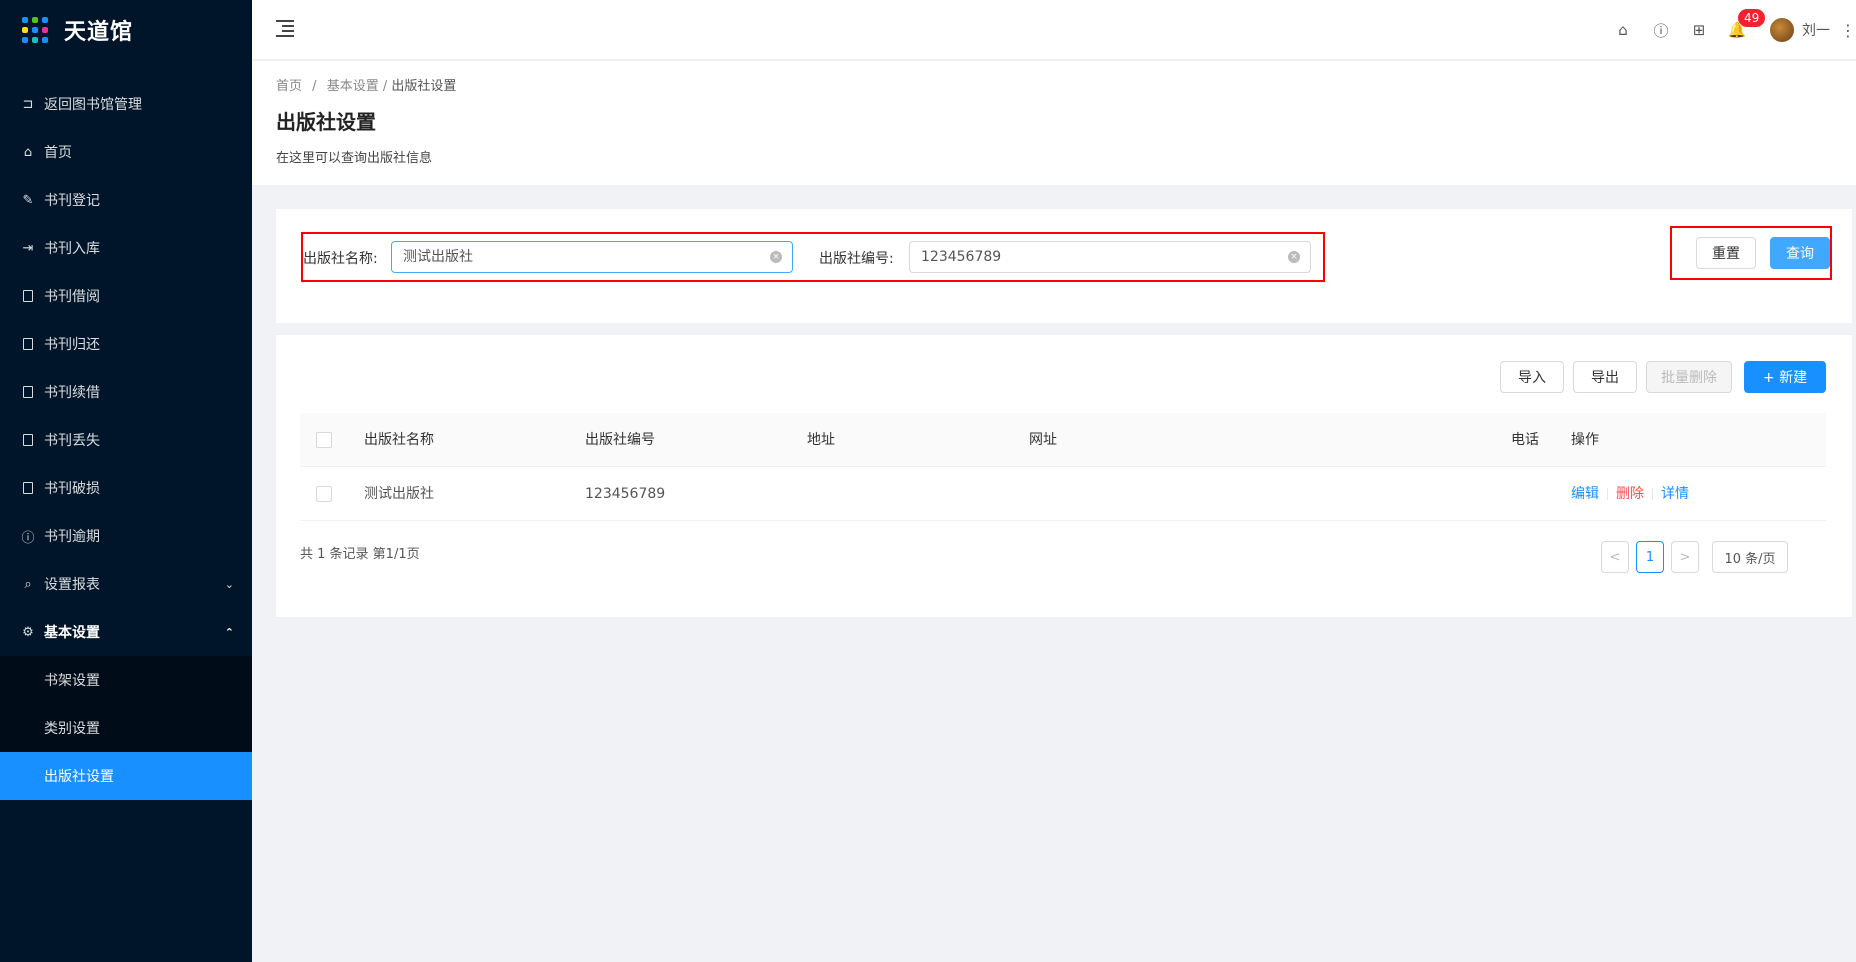  Describe the element at coordinates (1816, 30) in the screenshot. I see `user-name: 刘一` at that location.